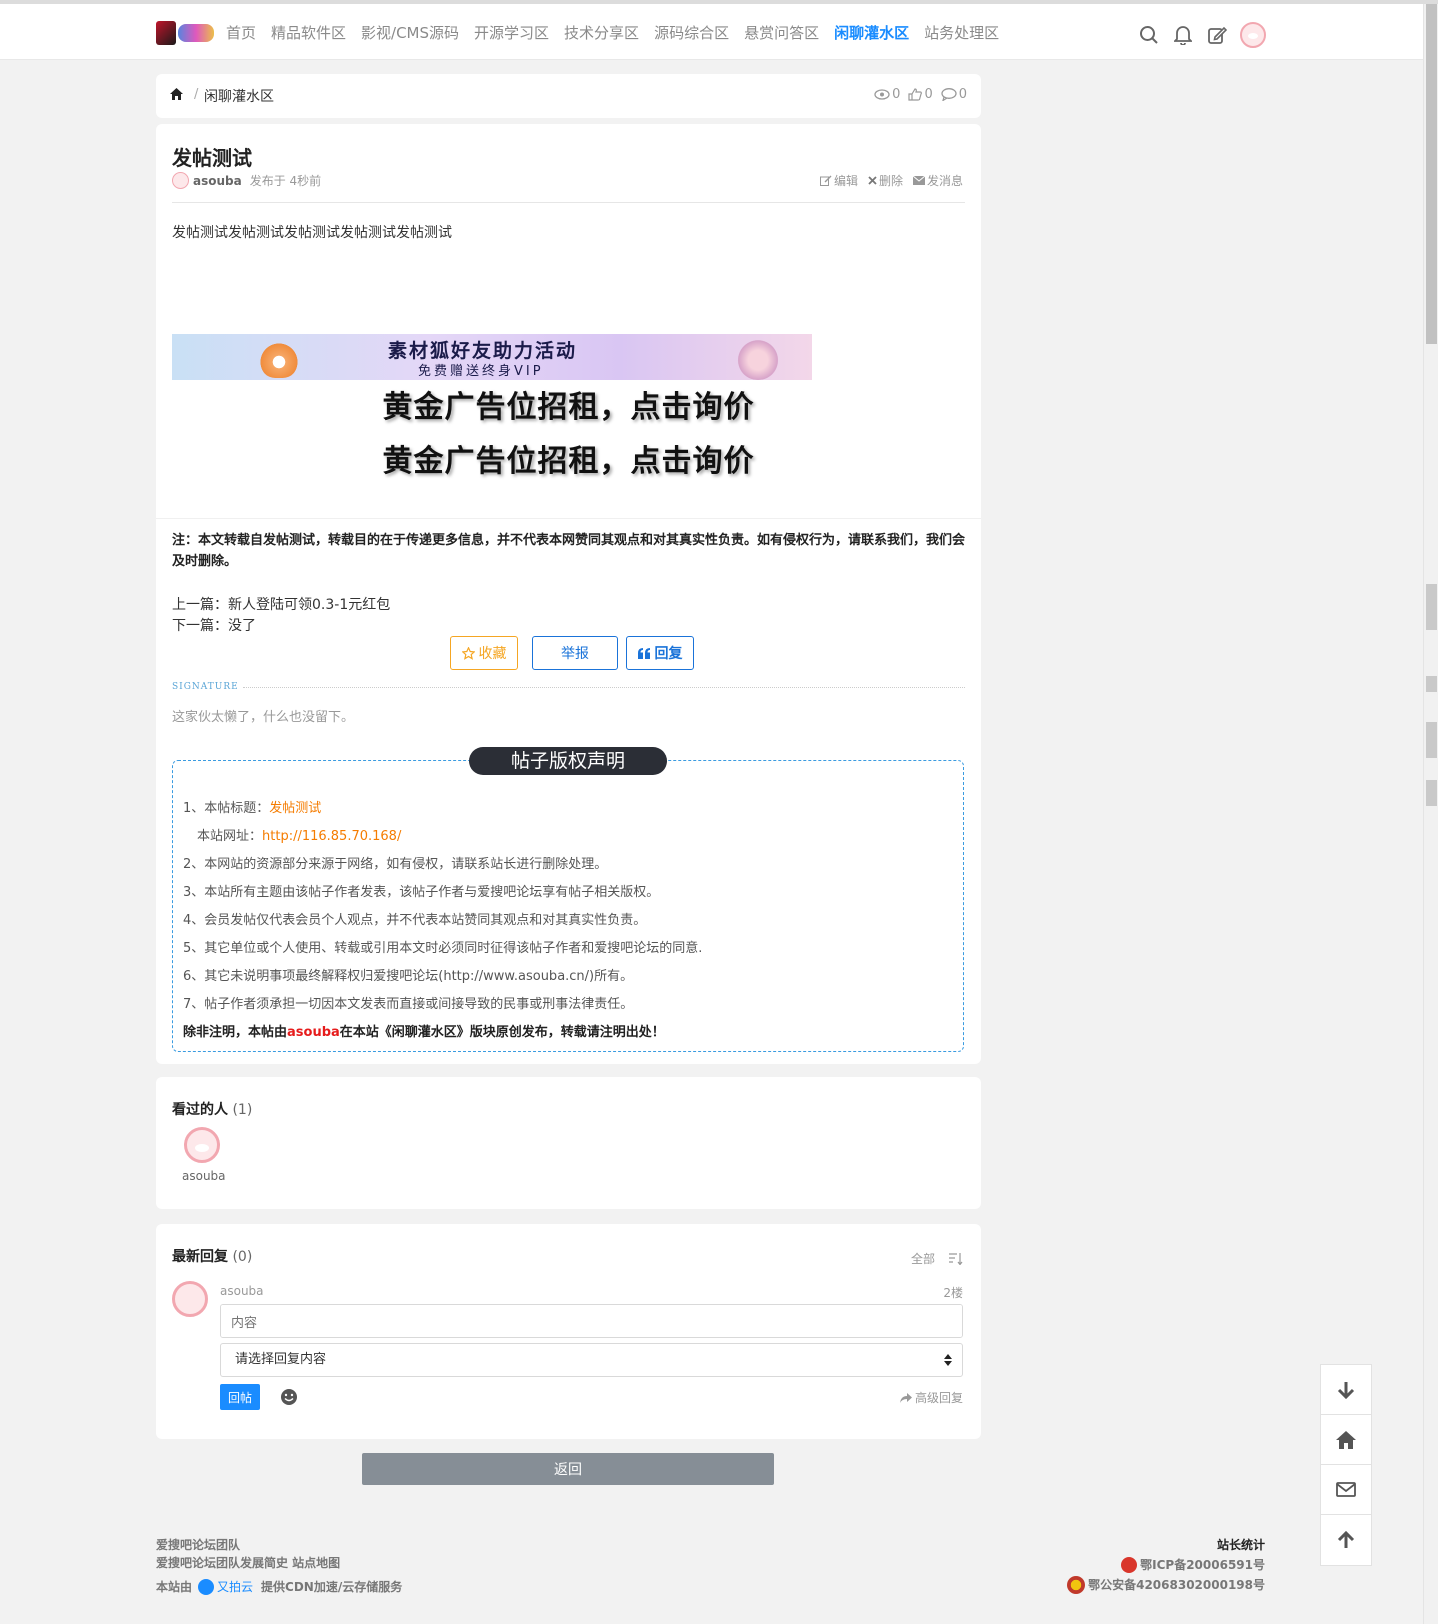 This screenshot has width=1438, height=1624. I want to click on advanced-reply-link: 高级回复, so click(931, 1397).